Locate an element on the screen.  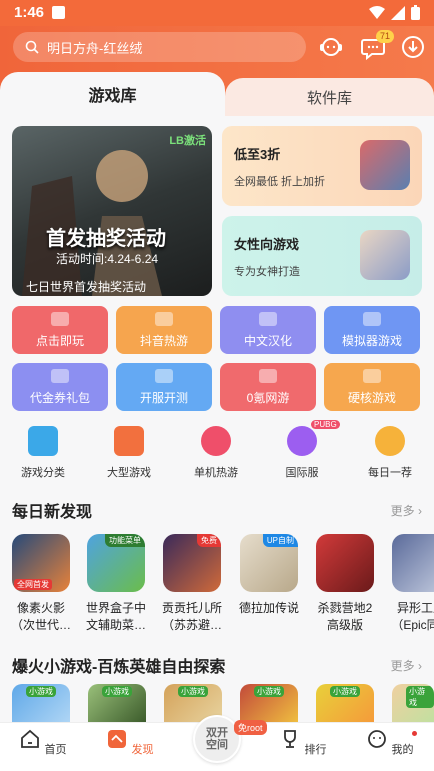
ghost-icon is located at coordinates (60, 318).